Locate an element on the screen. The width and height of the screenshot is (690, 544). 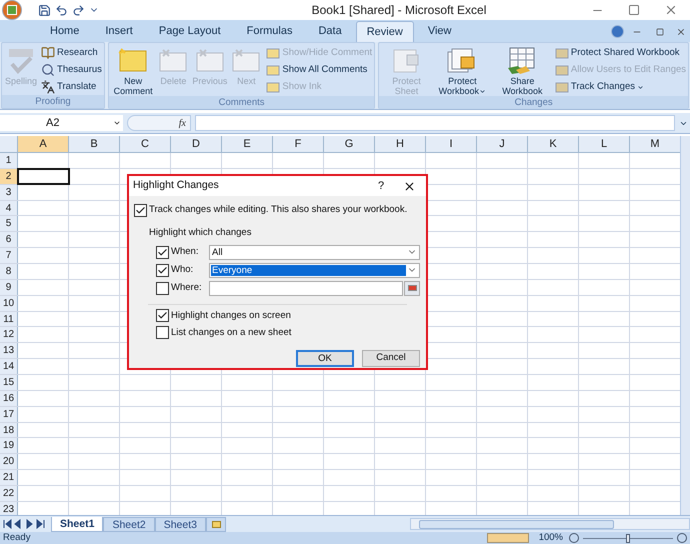
column-header: D is located at coordinates (196, 144).